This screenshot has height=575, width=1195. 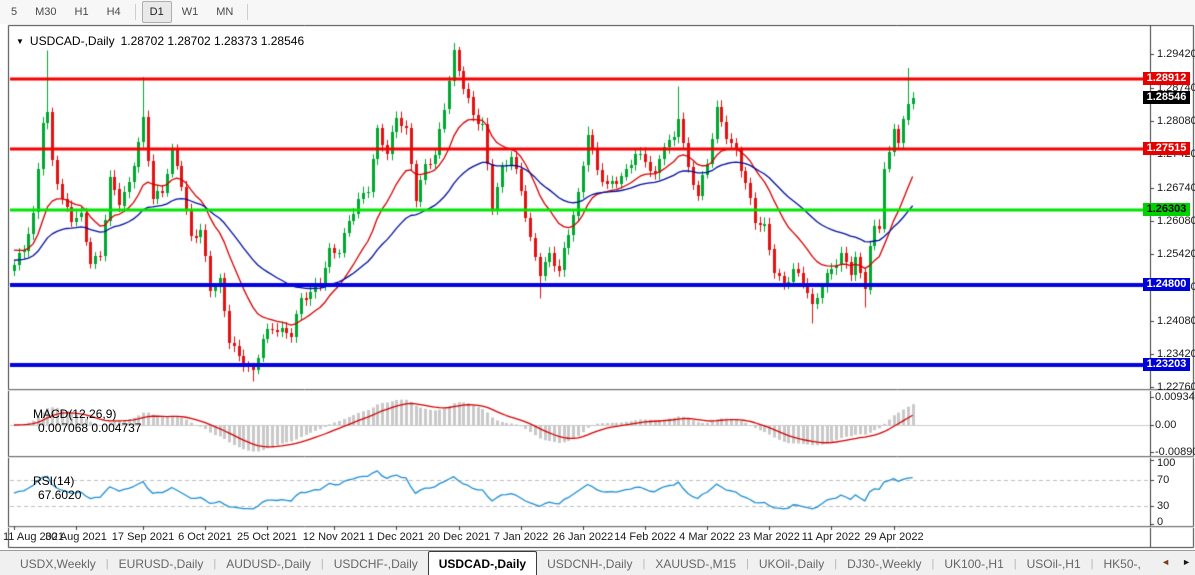 What do you see at coordinates (267, 537) in the screenshot?
I see `date-label: 25 Oct 2021` at bounding box center [267, 537].